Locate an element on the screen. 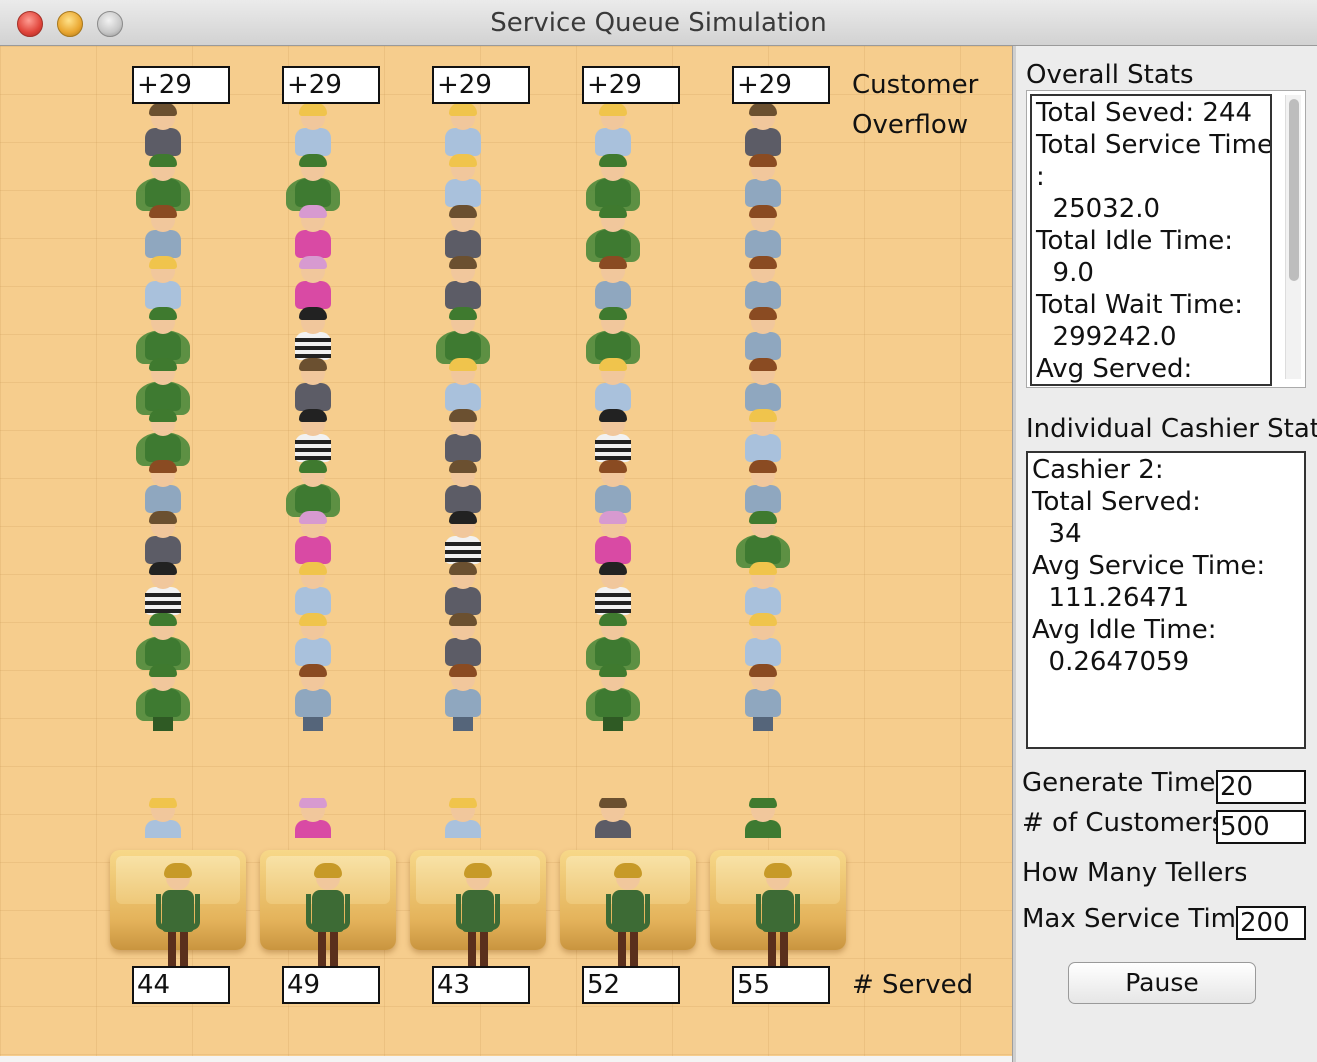  cashier-stats-line: Cashier 2: is located at coordinates (1098, 470).